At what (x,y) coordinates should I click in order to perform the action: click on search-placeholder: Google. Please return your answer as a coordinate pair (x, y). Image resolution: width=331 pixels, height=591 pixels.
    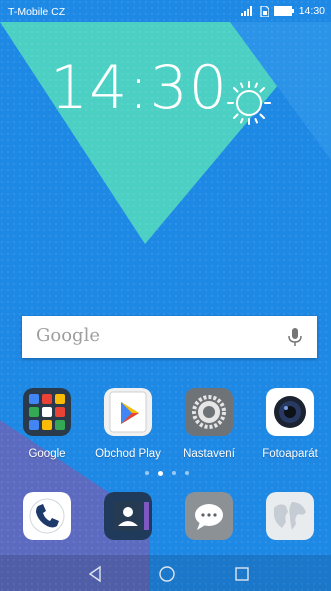
    Looking at the image, I should click on (68, 335).